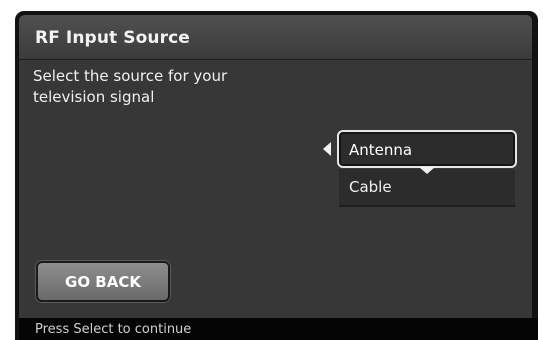  What do you see at coordinates (427, 188) in the screenshot?
I see `option-cable: Cable` at bounding box center [427, 188].